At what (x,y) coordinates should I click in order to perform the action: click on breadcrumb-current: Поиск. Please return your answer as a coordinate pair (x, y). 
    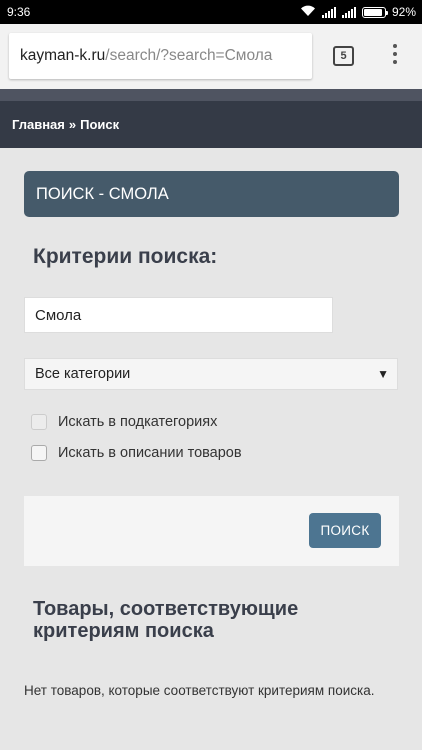
    Looking at the image, I should click on (100, 124).